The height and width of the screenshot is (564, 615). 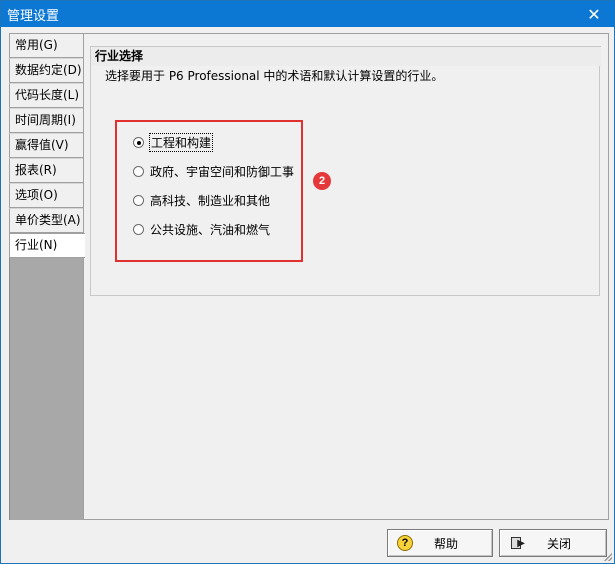 What do you see at coordinates (307, 14) in the screenshot?
I see `title-bar: 管理设置 ✕` at bounding box center [307, 14].